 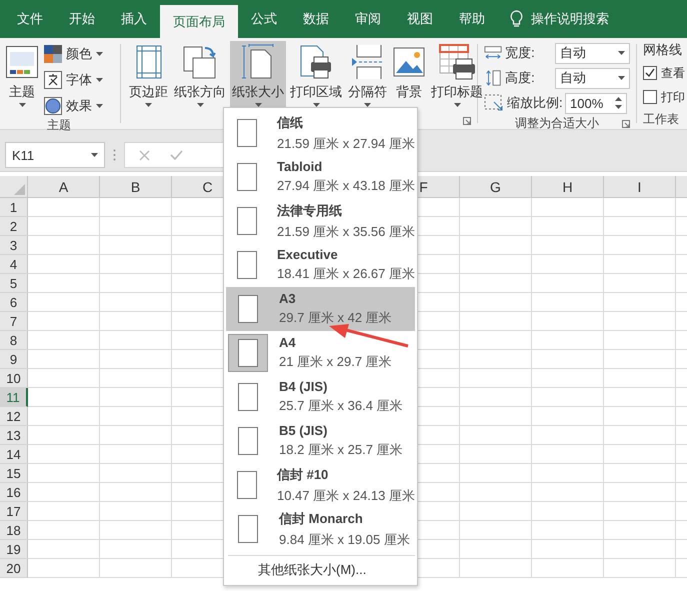 I want to click on menu-item: A4 21 厘米 x 29.7 厘米, so click(x=320, y=353).